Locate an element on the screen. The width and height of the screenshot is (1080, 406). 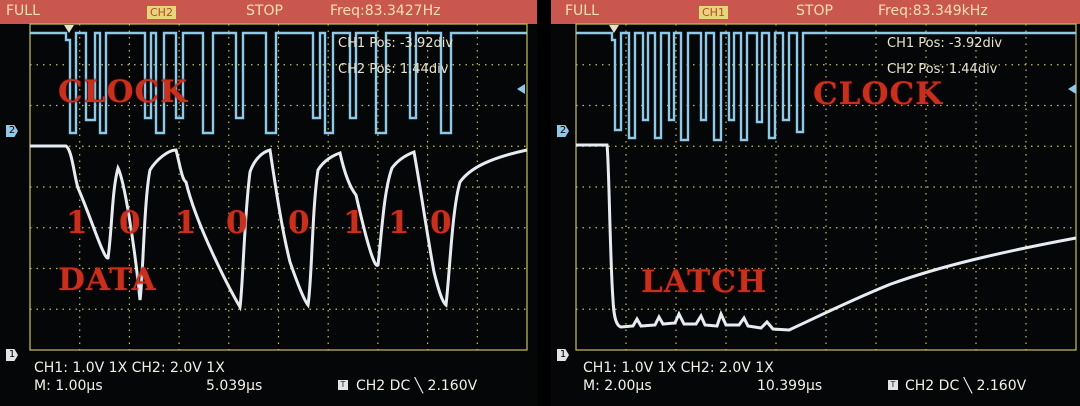
divider is located at coordinates (544, 203).